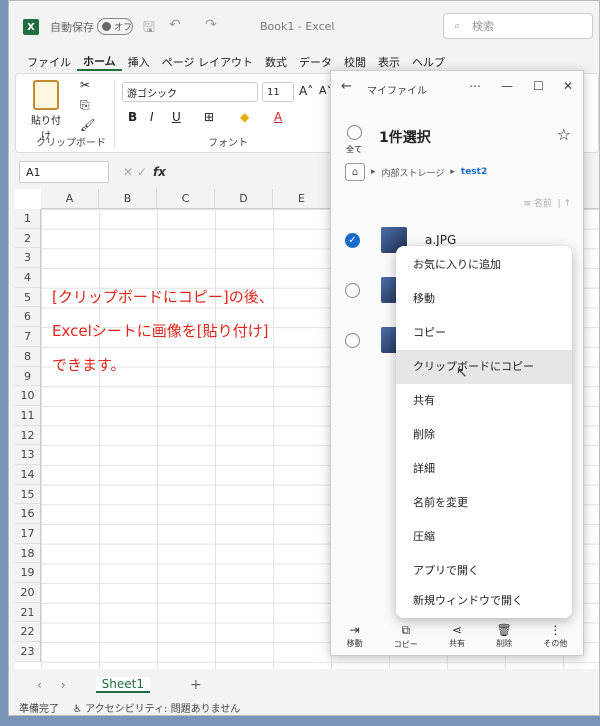 The height and width of the screenshot is (726, 600). Describe the element at coordinates (507, 86) in the screenshot. I see `minimize-icon: —` at that location.